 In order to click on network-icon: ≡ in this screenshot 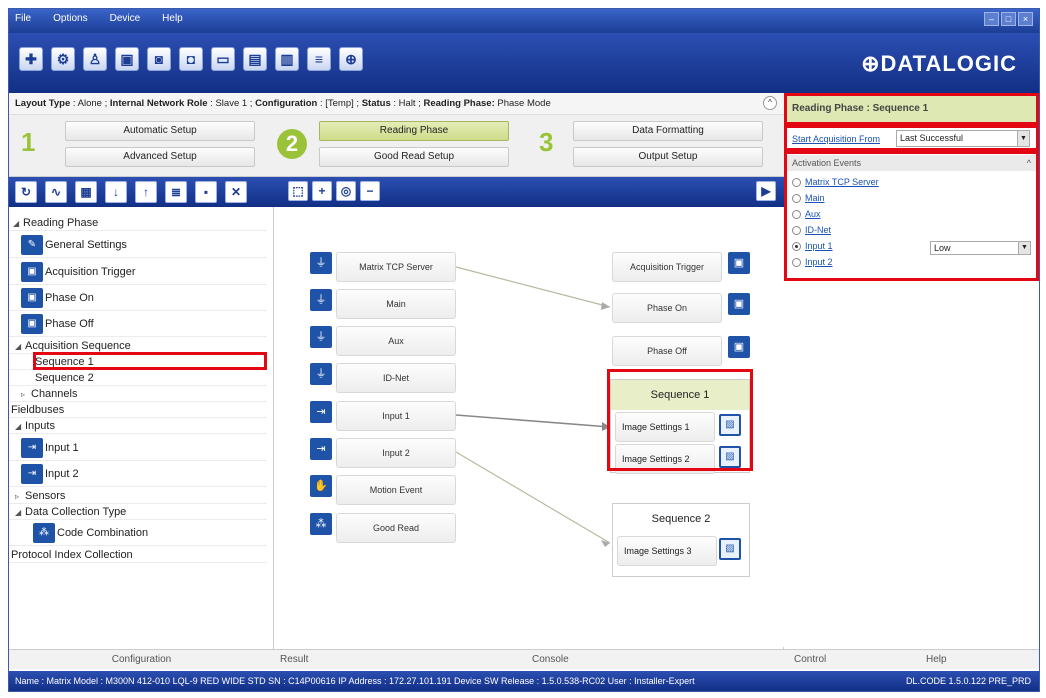, I will do `click(319, 59)`.